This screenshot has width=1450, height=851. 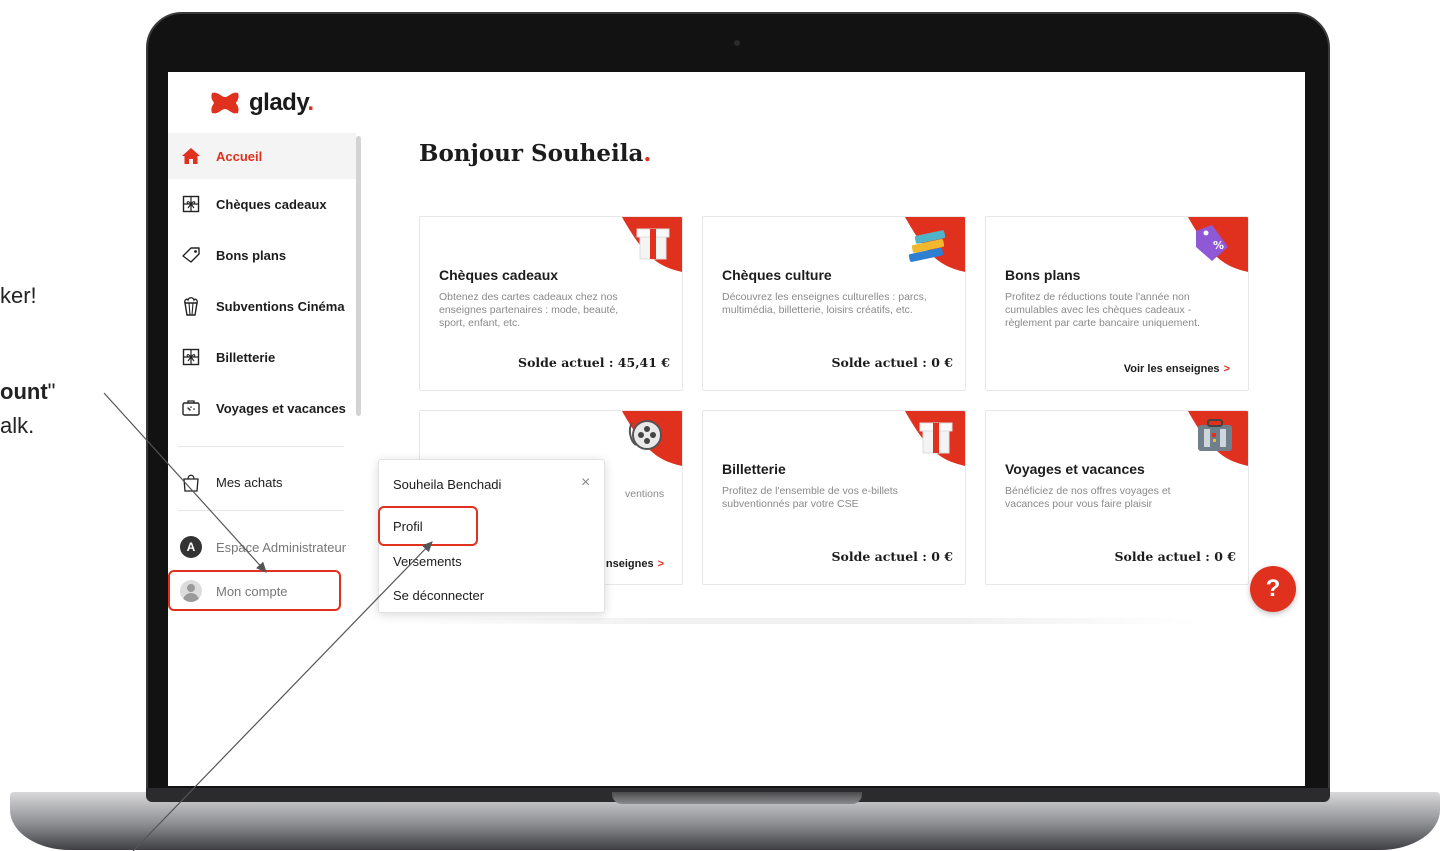 What do you see at coordinates (358, 276) in the screenshot?
I see `sidebar-scrollbar` at bounding box center [358, 276].